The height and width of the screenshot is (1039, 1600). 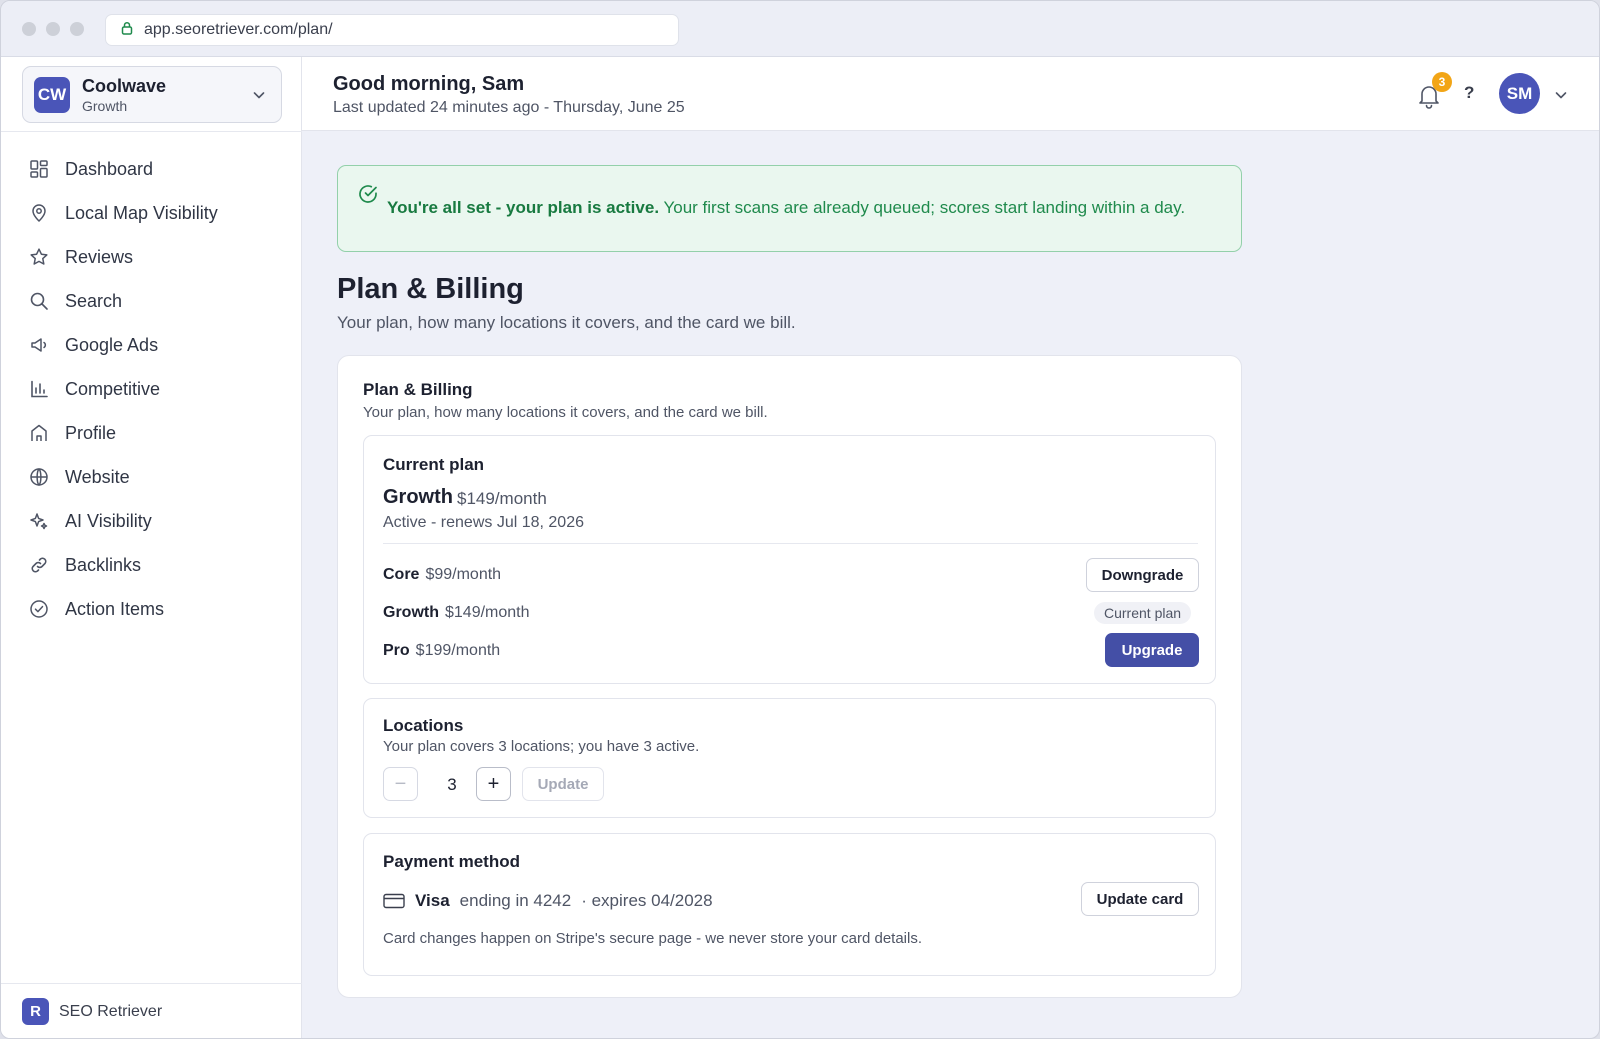 I want to click on update-card-button: Update card, so click(x=1140, y=899).